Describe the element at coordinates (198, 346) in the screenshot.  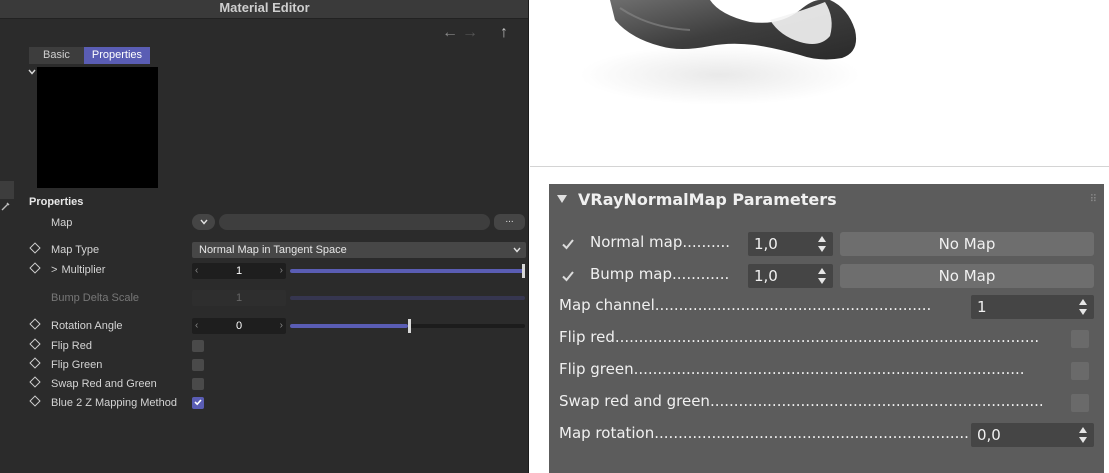
I see `flip-red-checkbox` at that location.